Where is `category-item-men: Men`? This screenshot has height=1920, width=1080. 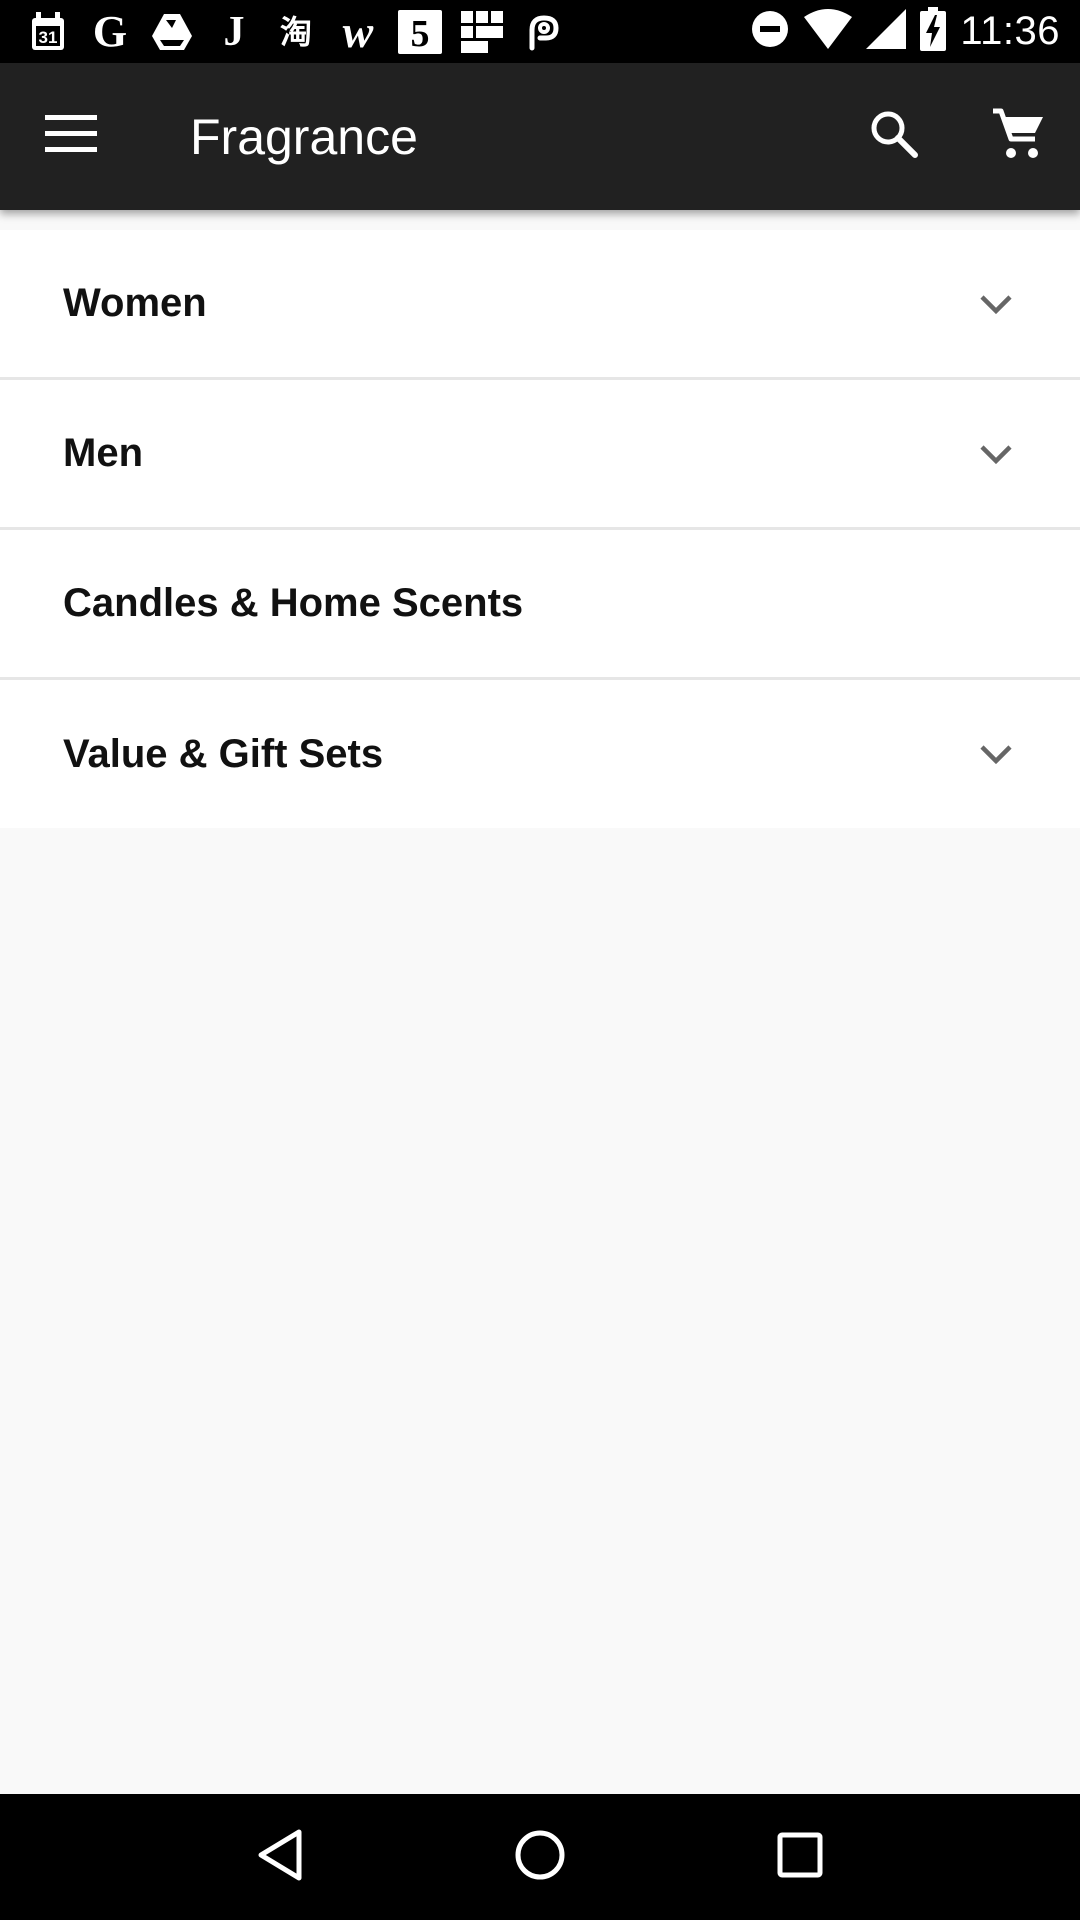
category-item-men: Men is located at coordinates (540, 455).